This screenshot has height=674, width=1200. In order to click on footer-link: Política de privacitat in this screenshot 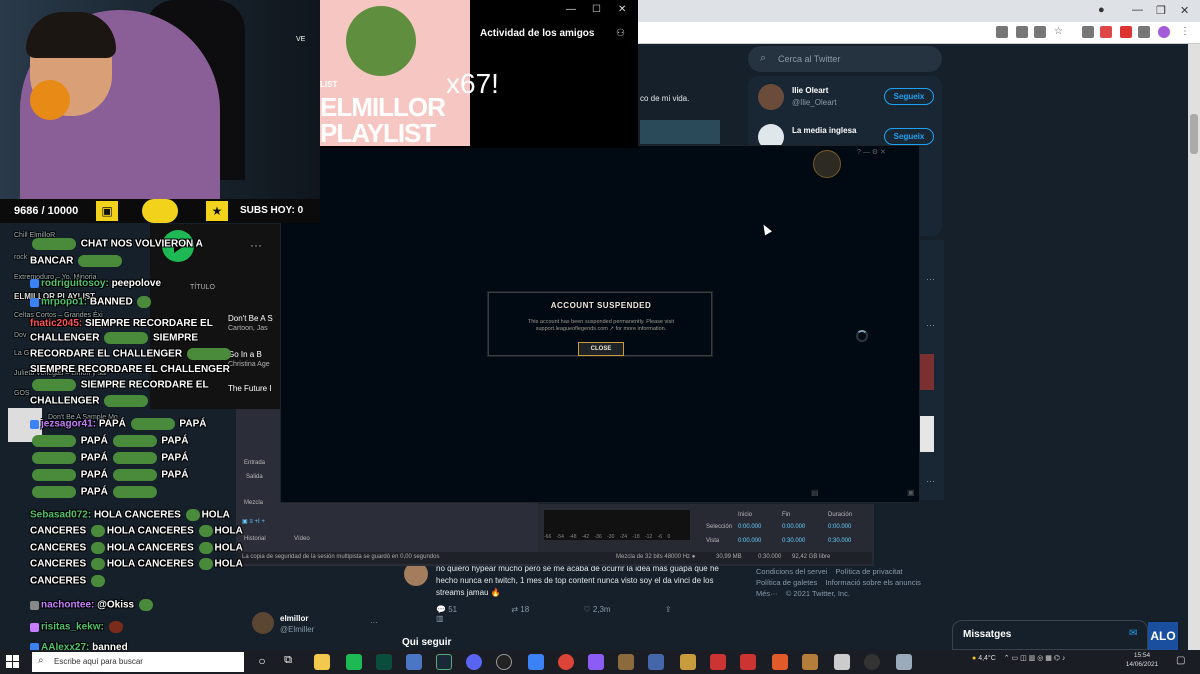, I will do `click(868, 571)`.